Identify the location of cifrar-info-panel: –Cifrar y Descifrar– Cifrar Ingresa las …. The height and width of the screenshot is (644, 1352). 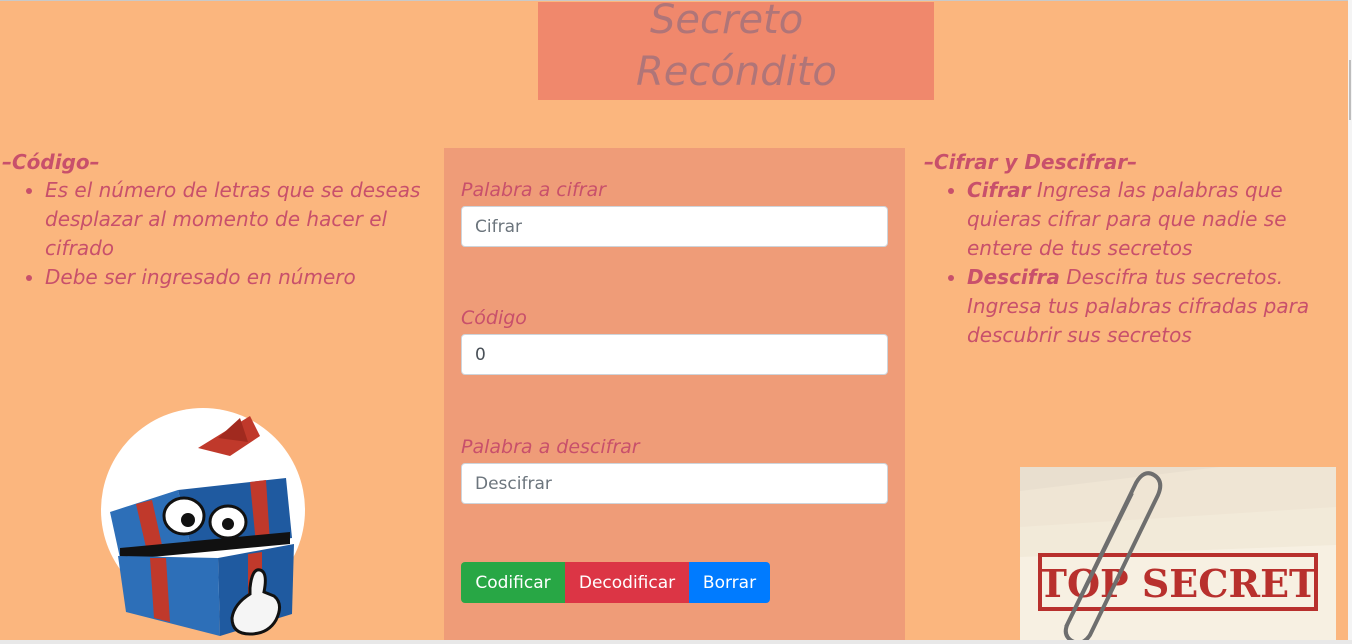
(1136, 249).